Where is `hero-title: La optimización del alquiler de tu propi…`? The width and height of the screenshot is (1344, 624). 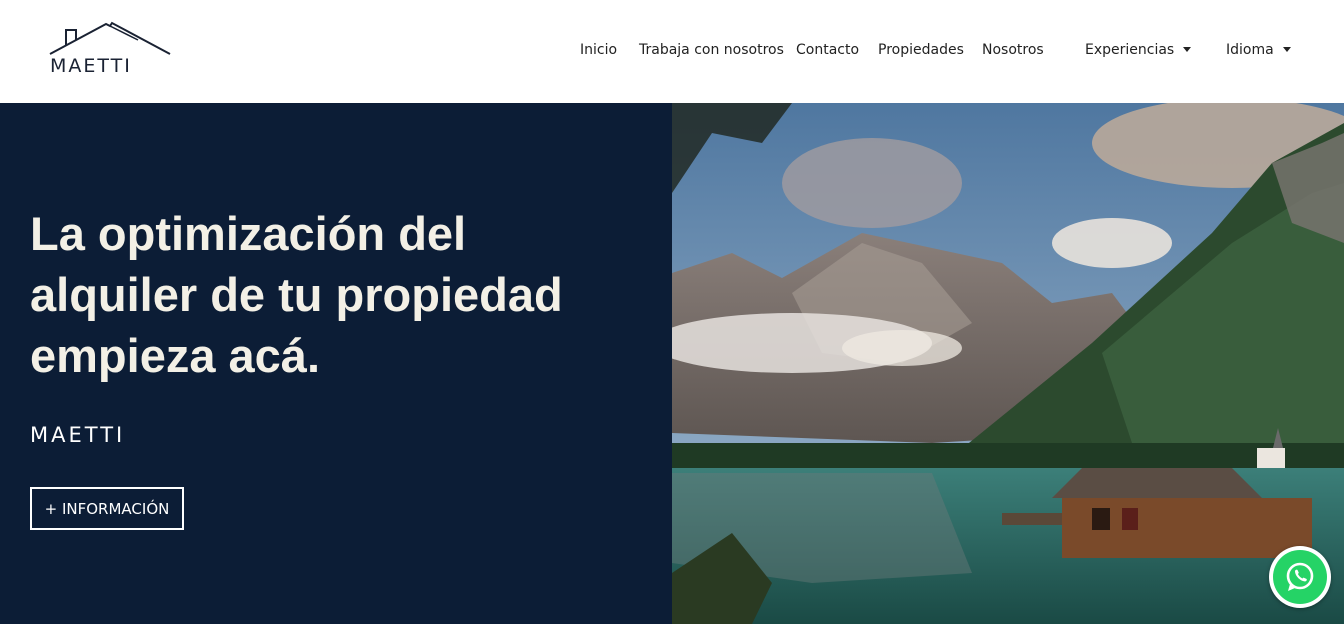 hero-title: La optimización del alquiler de tu propi… is located at coordinates (296, 294).